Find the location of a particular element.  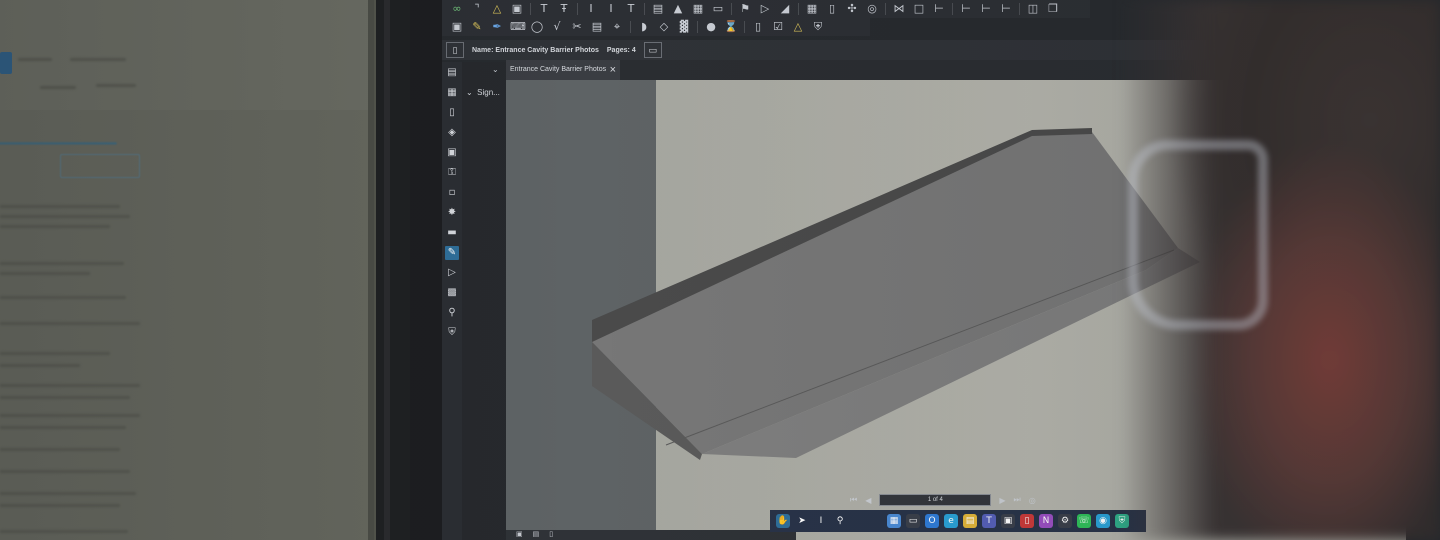

first-page-icon: ⏮ is located at coordinates (853, 500).